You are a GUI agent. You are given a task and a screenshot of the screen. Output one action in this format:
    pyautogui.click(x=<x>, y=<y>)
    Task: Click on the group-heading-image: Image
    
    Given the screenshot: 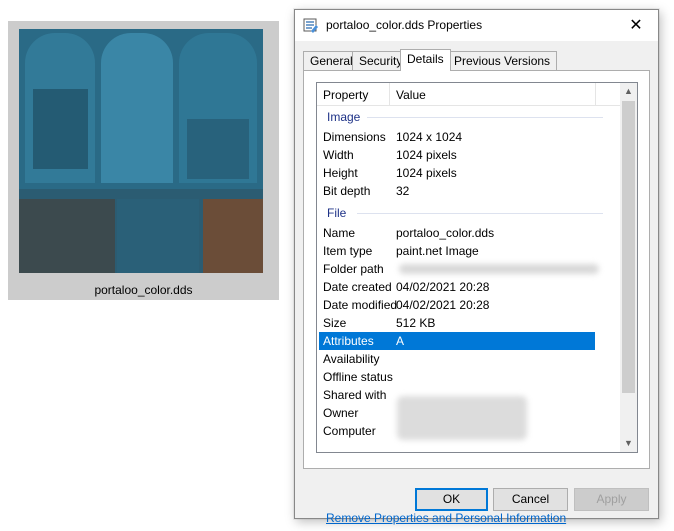 What is the action you would take?
    pyautogui.click(x=344, y=117)
    